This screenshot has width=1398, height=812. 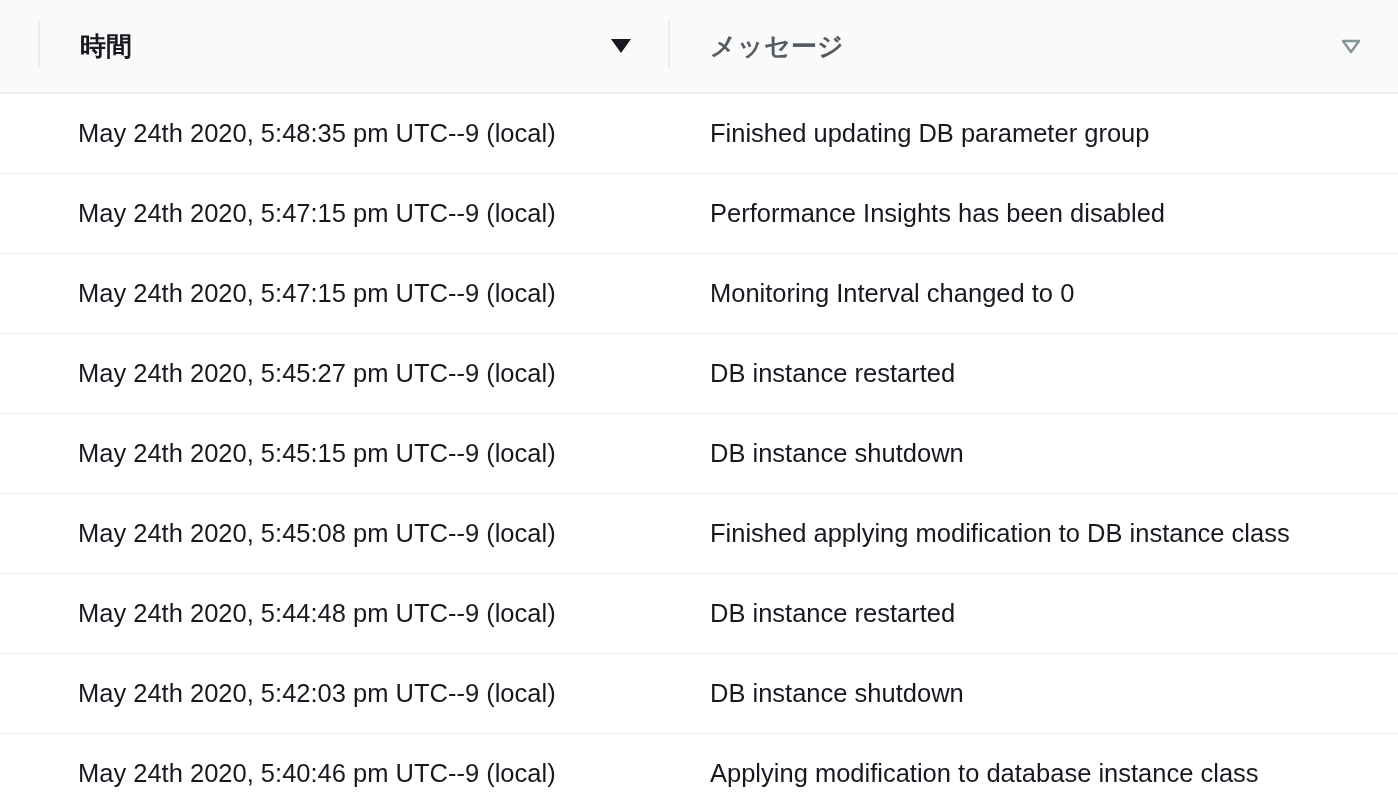 I want to click on message-cell: Finished applying modification to DB instance class, so click(x=1033, y=534).